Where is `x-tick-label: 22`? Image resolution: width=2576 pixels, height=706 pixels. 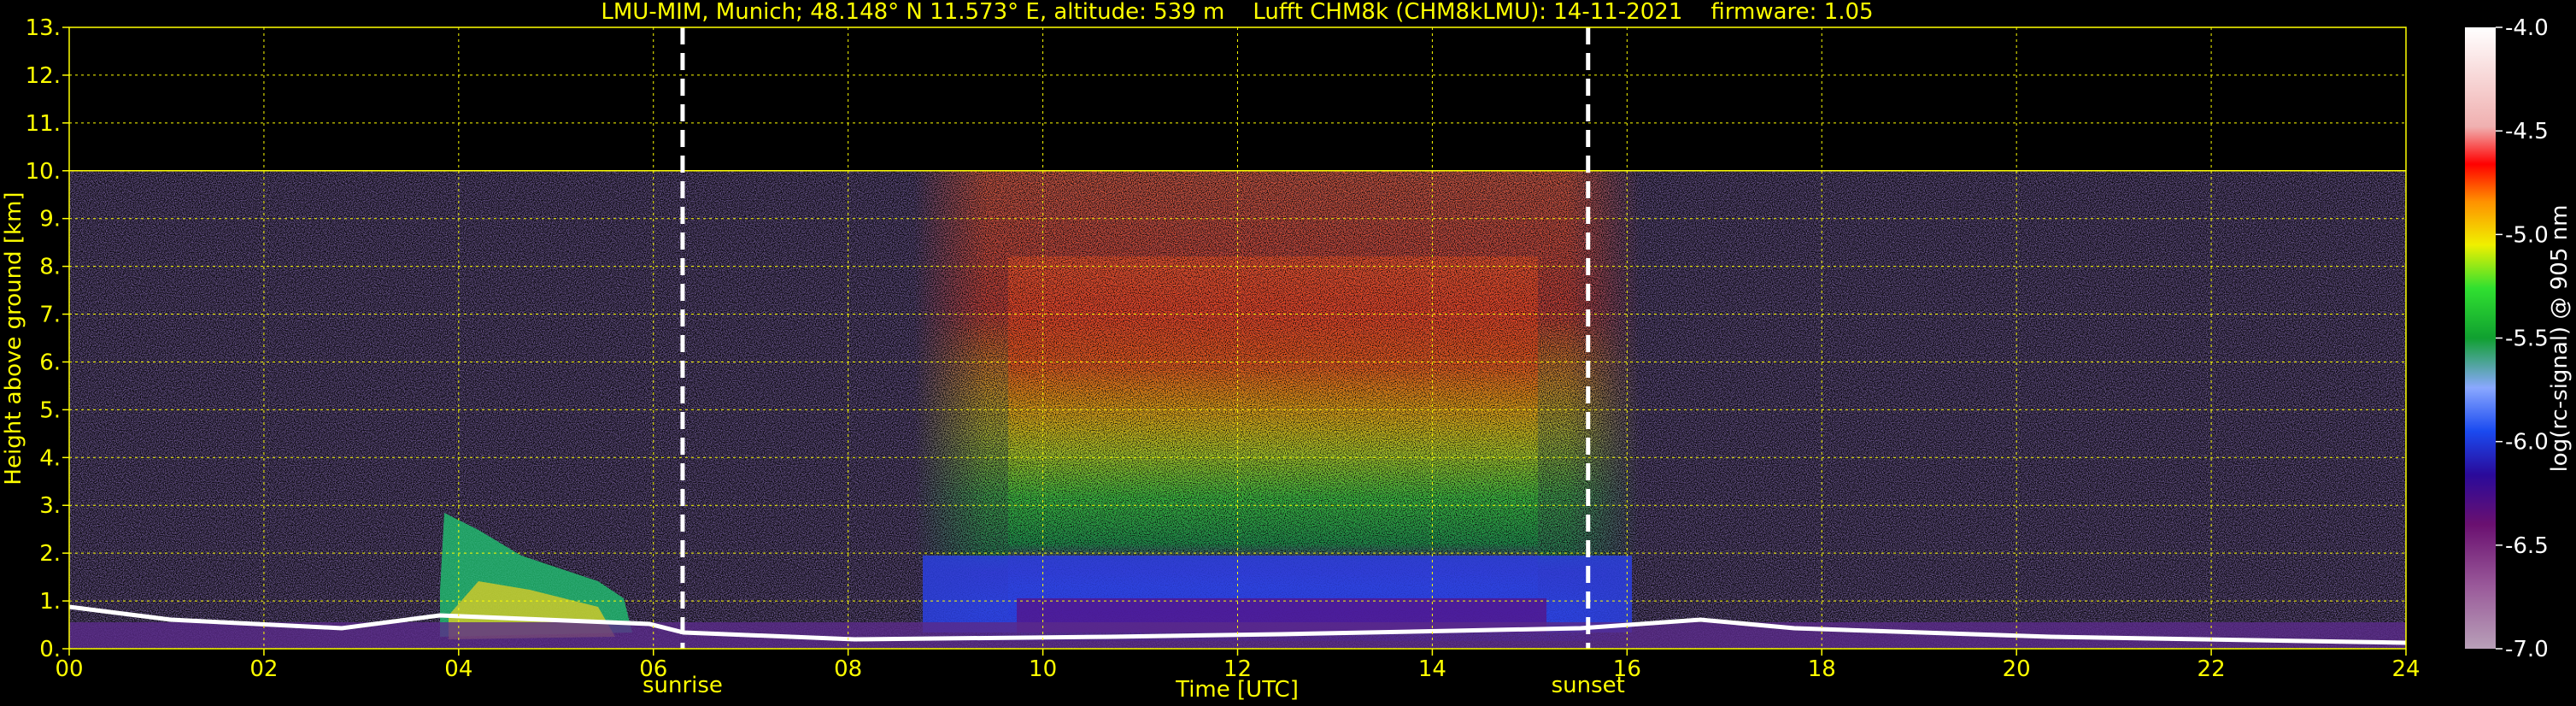 x-tick-label: 22 is located at coordinates (2212, 669).